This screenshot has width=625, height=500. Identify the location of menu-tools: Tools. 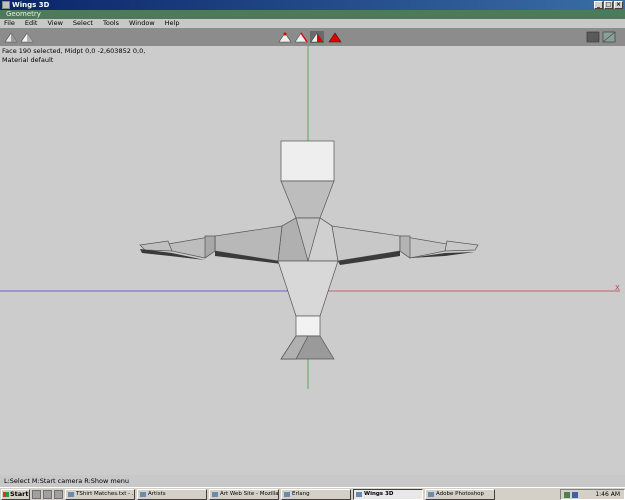
(111, 23).